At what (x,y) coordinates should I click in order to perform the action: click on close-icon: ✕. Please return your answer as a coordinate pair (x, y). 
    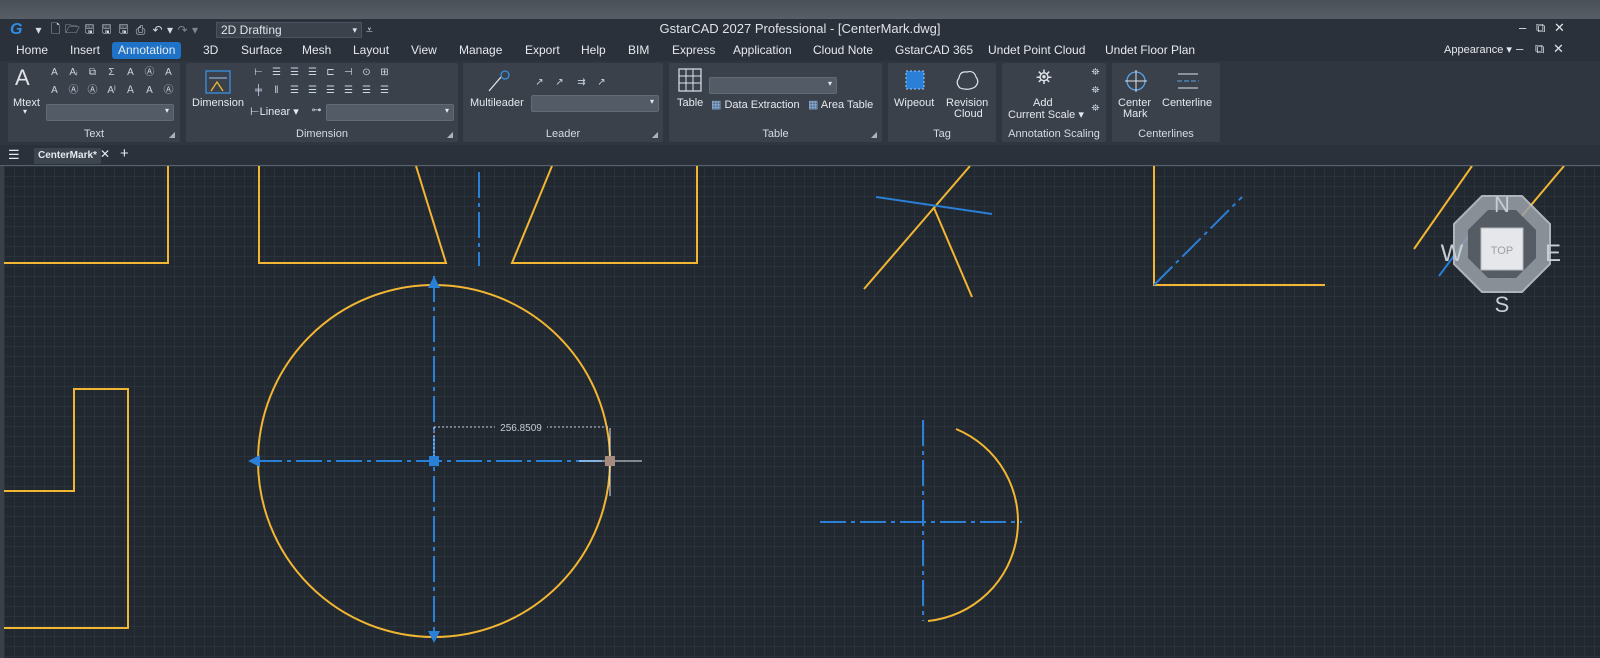
    Looking at the image, I should click on (1559, 28).